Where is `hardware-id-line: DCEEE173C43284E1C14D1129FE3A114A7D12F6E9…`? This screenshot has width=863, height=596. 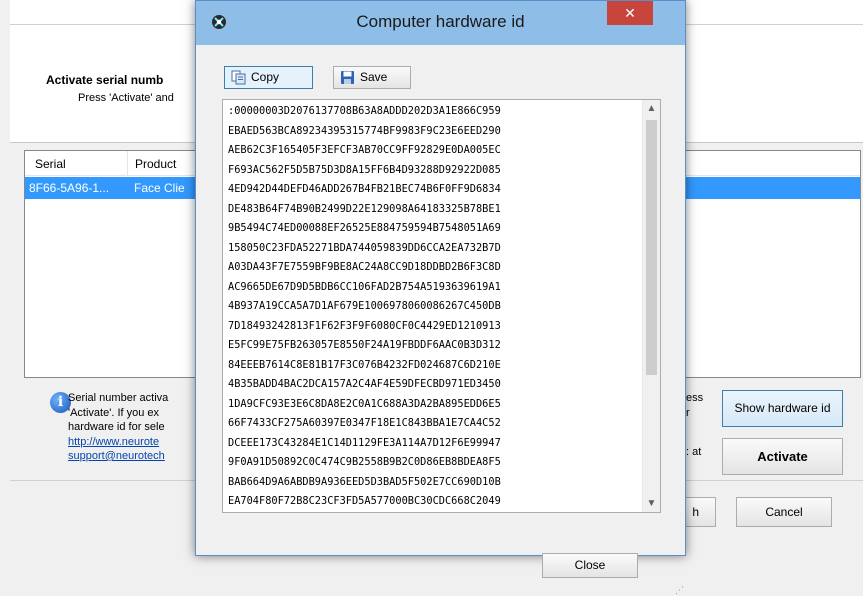
hardware-id-line: DCEEE173C43284E1C14D1129FE3A114A7D12F6E9… is located at coordinates (364, 442).